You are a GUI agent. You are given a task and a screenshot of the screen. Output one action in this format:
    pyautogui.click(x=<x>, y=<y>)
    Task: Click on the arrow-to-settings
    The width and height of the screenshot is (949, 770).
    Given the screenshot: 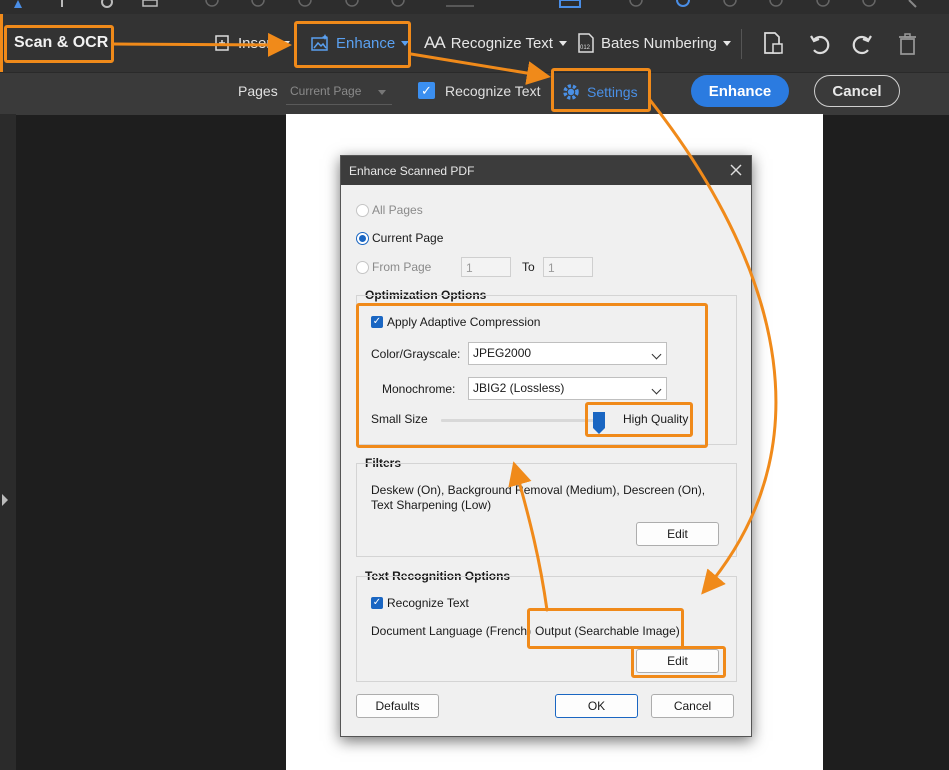 What is the action you would take?
    pyautogui.click(x=480, y=68)
    